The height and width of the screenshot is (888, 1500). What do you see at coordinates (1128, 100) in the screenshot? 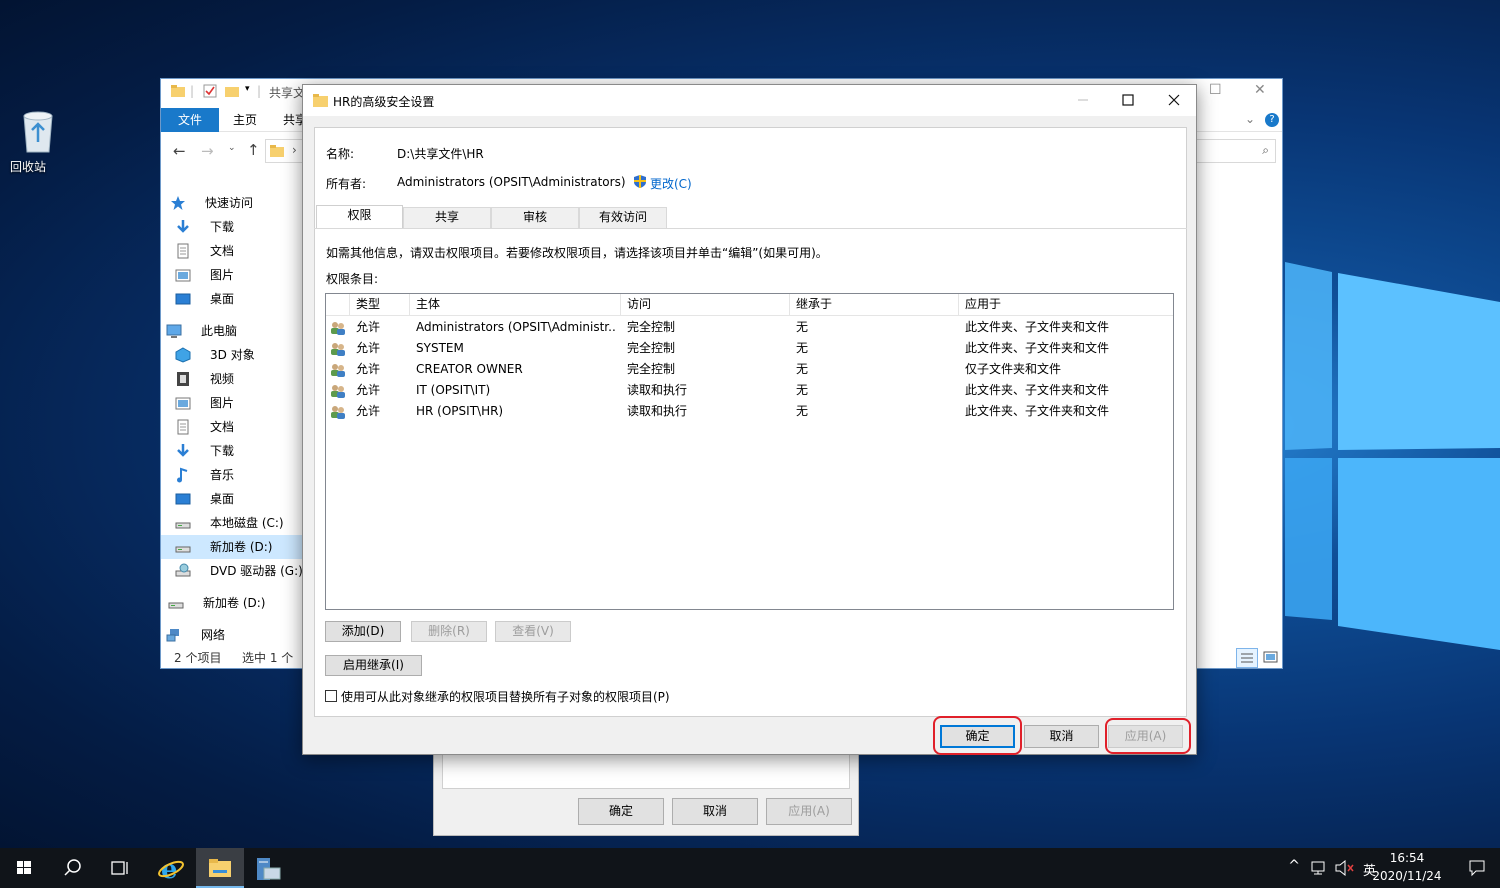
I see `maximize-button` at bounding box center [1128, 100].